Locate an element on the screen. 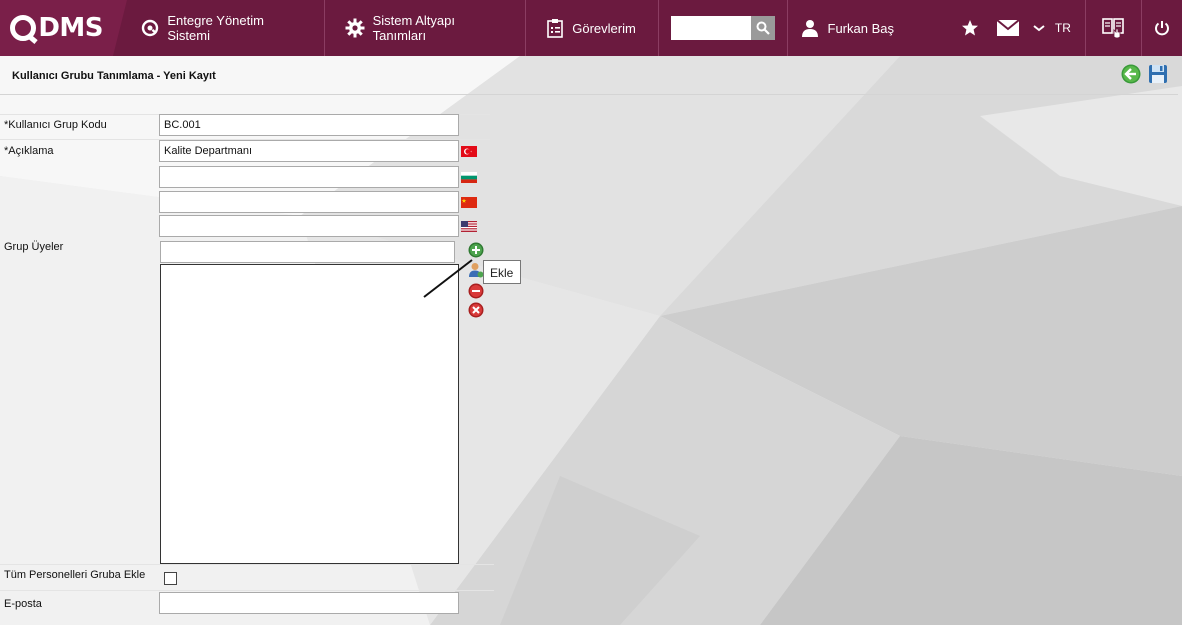 The width and height of the screenshot is (1182, 625). description-en-input is located at coordinates (309, 226).